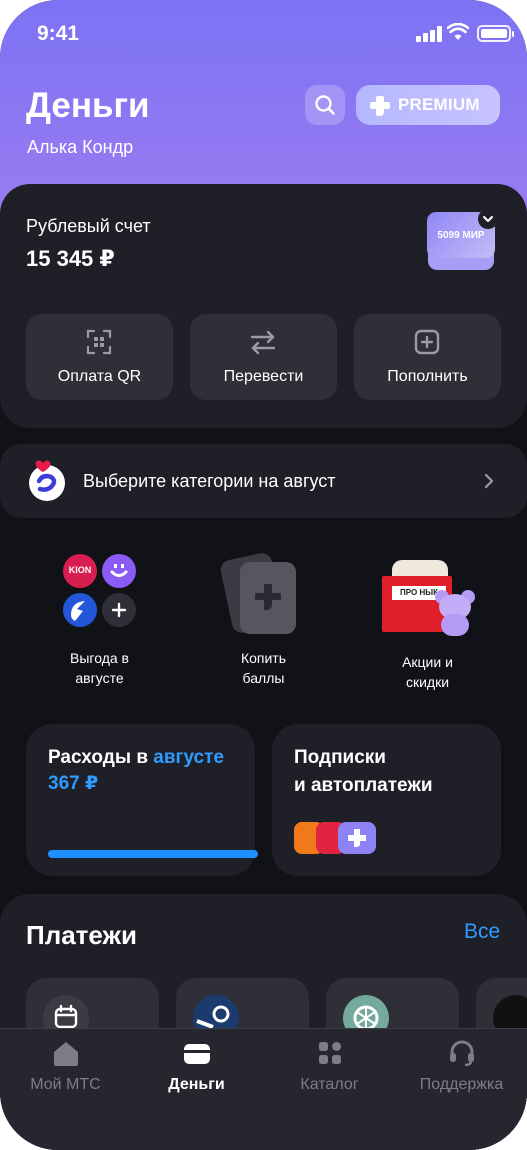 This screenshot has width=527, height=1150. What do you see at coordinates (99, 678) in the screenshot?
I see `promo-august-line2: августе` at bounding box center [99, 678].